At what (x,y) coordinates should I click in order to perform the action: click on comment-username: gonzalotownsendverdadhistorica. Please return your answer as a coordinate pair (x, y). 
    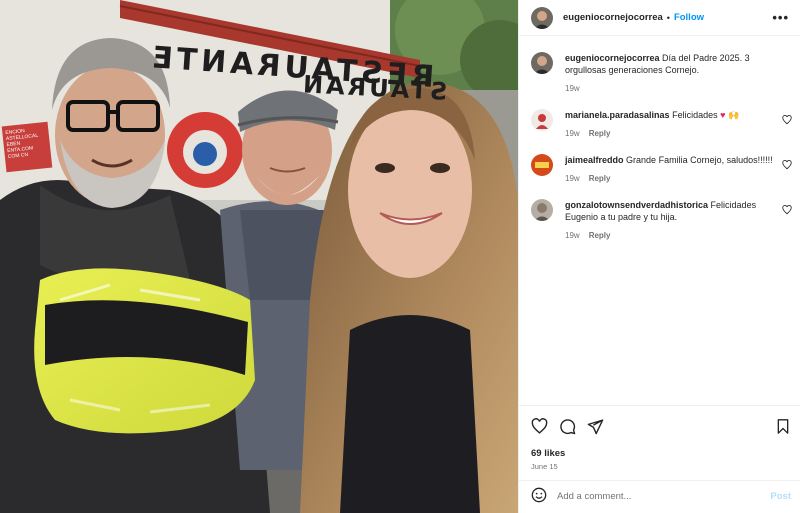
    Looking at the image, I should click on (636, 205).